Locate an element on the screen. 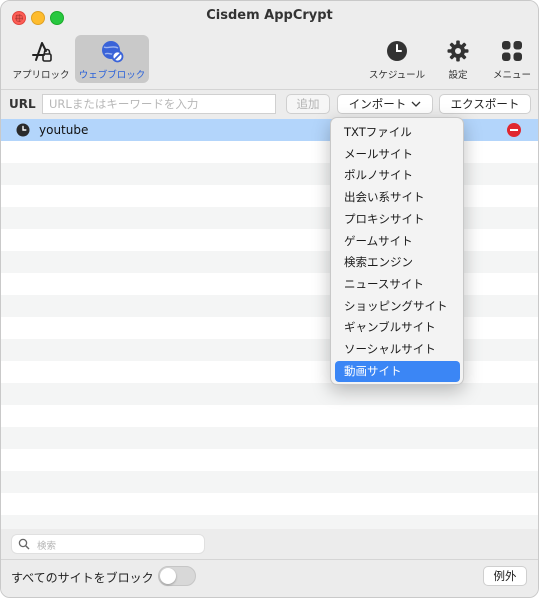 The width and height of the screenshot is (539, 598). list-item-label: youtube is located at coordinates (64, 130).